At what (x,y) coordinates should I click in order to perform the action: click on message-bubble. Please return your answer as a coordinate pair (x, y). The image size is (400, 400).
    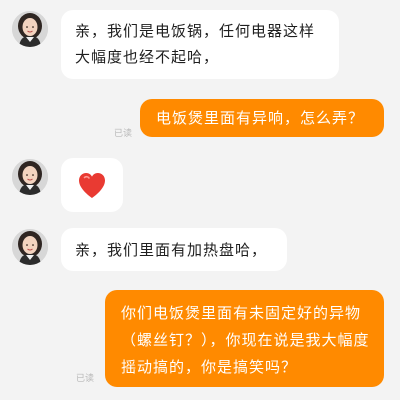
    Looking at the image, I should click on (92, 185).